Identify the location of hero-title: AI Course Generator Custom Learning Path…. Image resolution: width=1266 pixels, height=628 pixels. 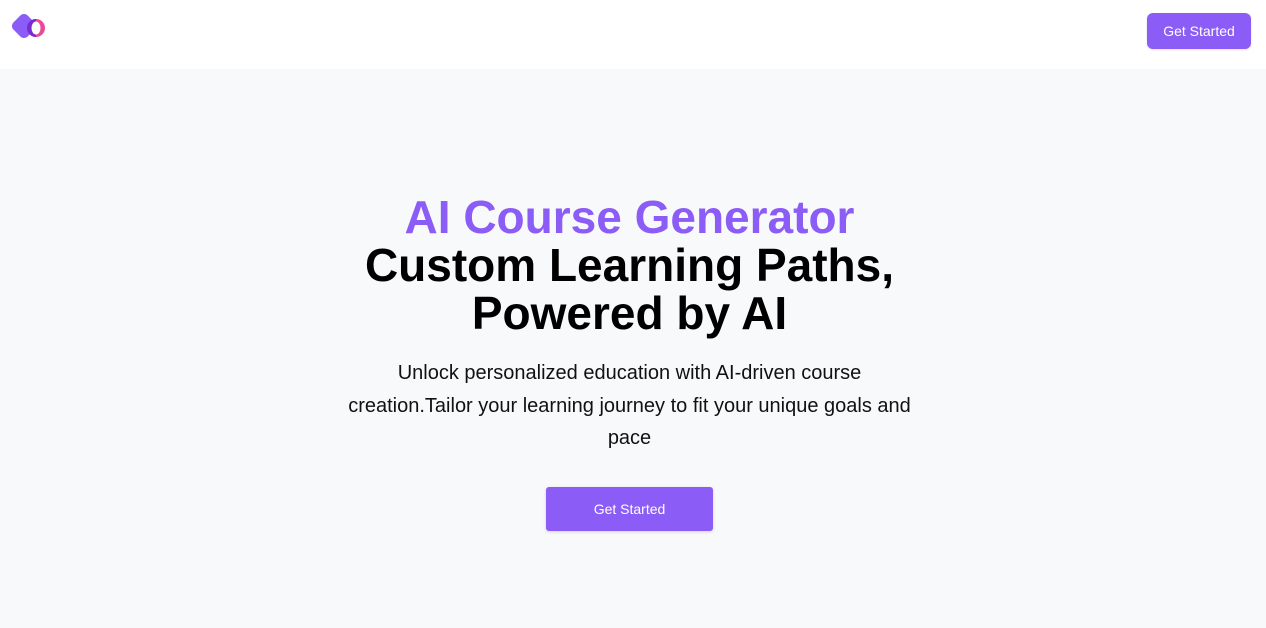
(629, 265).